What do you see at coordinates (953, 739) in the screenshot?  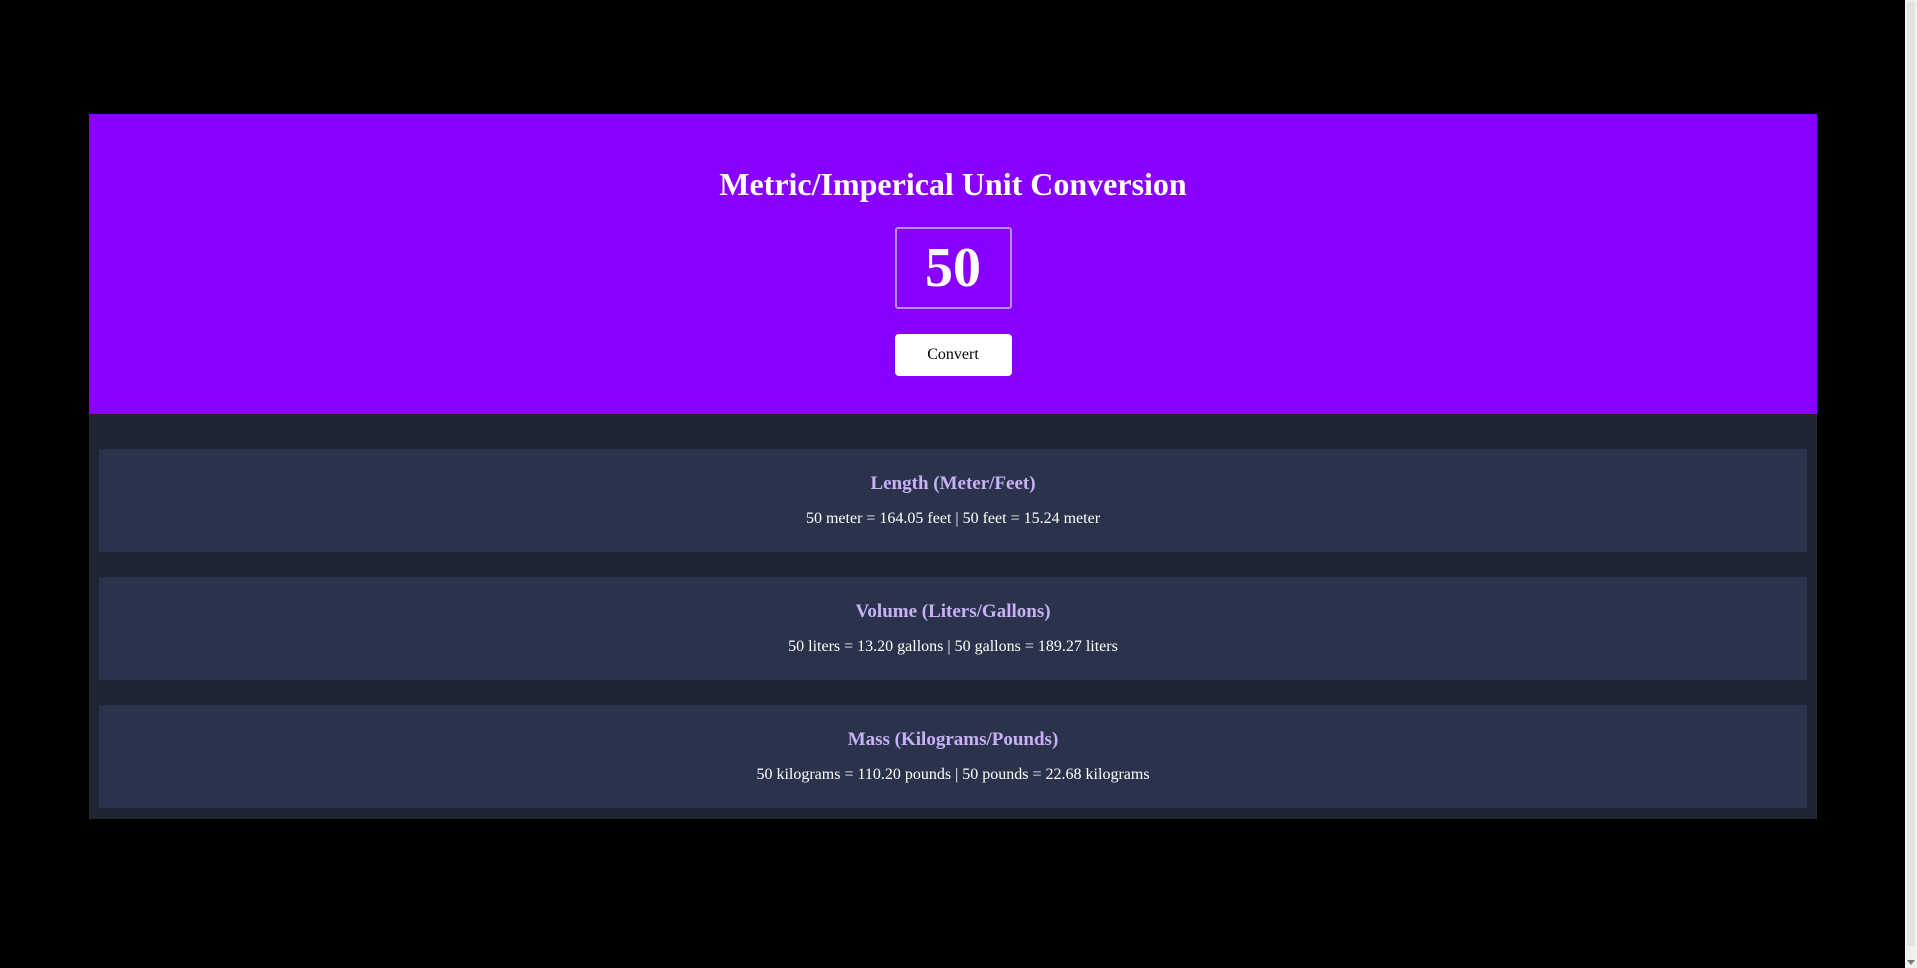 I see `mass-card-title: Mass (Kilograms/Pounds)` at bounding box center [953, 739].